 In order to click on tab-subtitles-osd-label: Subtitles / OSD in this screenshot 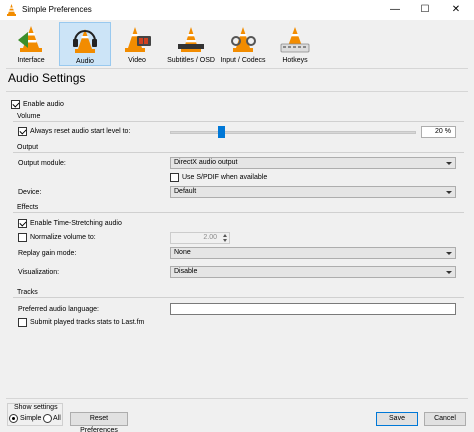, I will do `click(191, 60)`.